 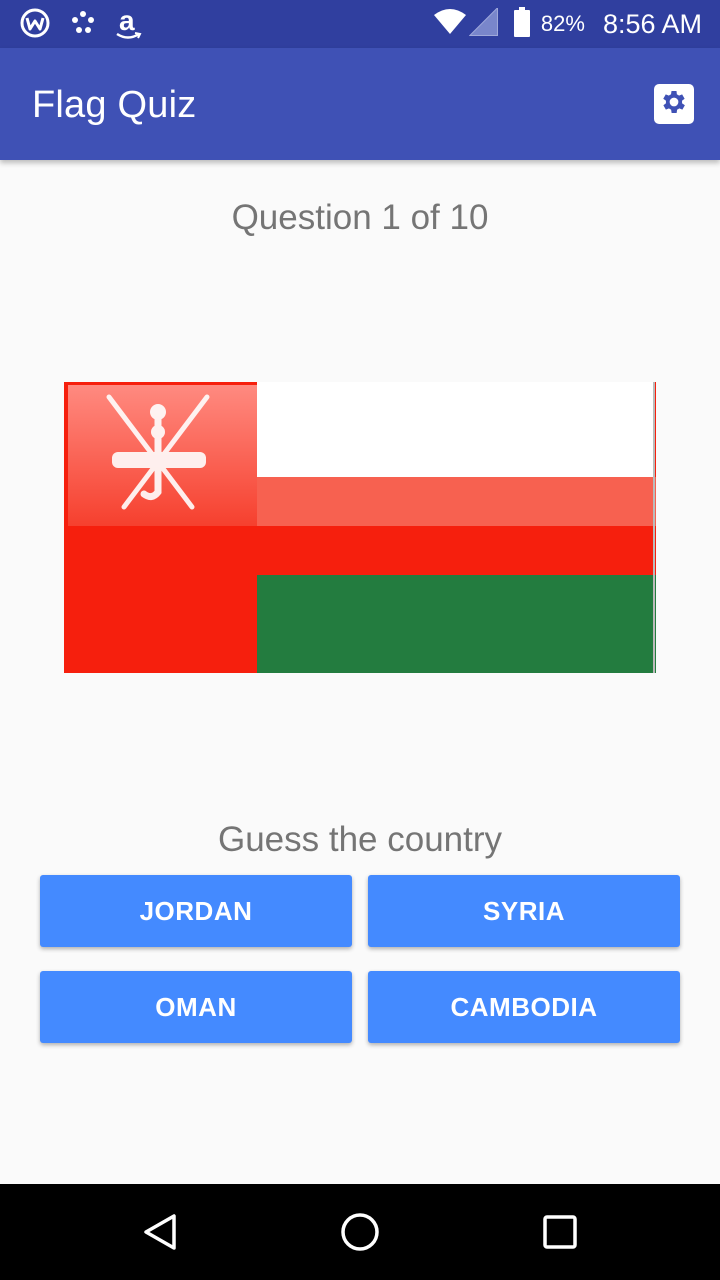 I want to click on status-left-icons: a, so click(x=91, y=24).